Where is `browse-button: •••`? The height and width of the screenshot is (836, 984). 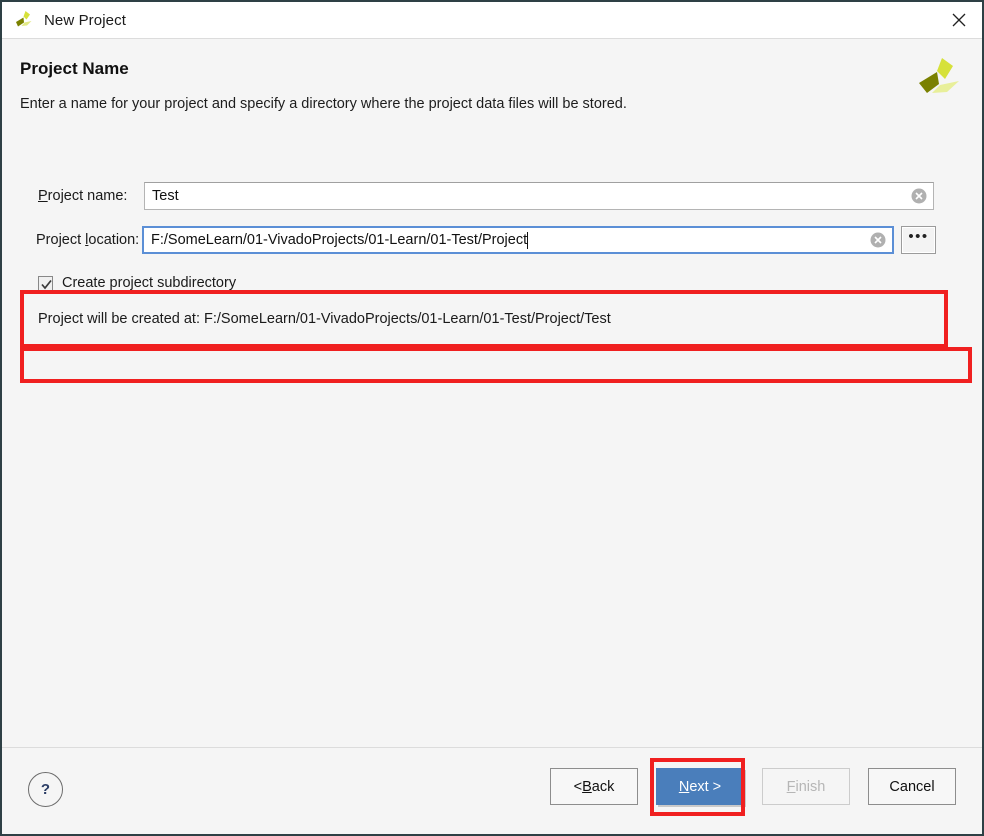 browse-button: ••• is located at coordinates (918, 240).